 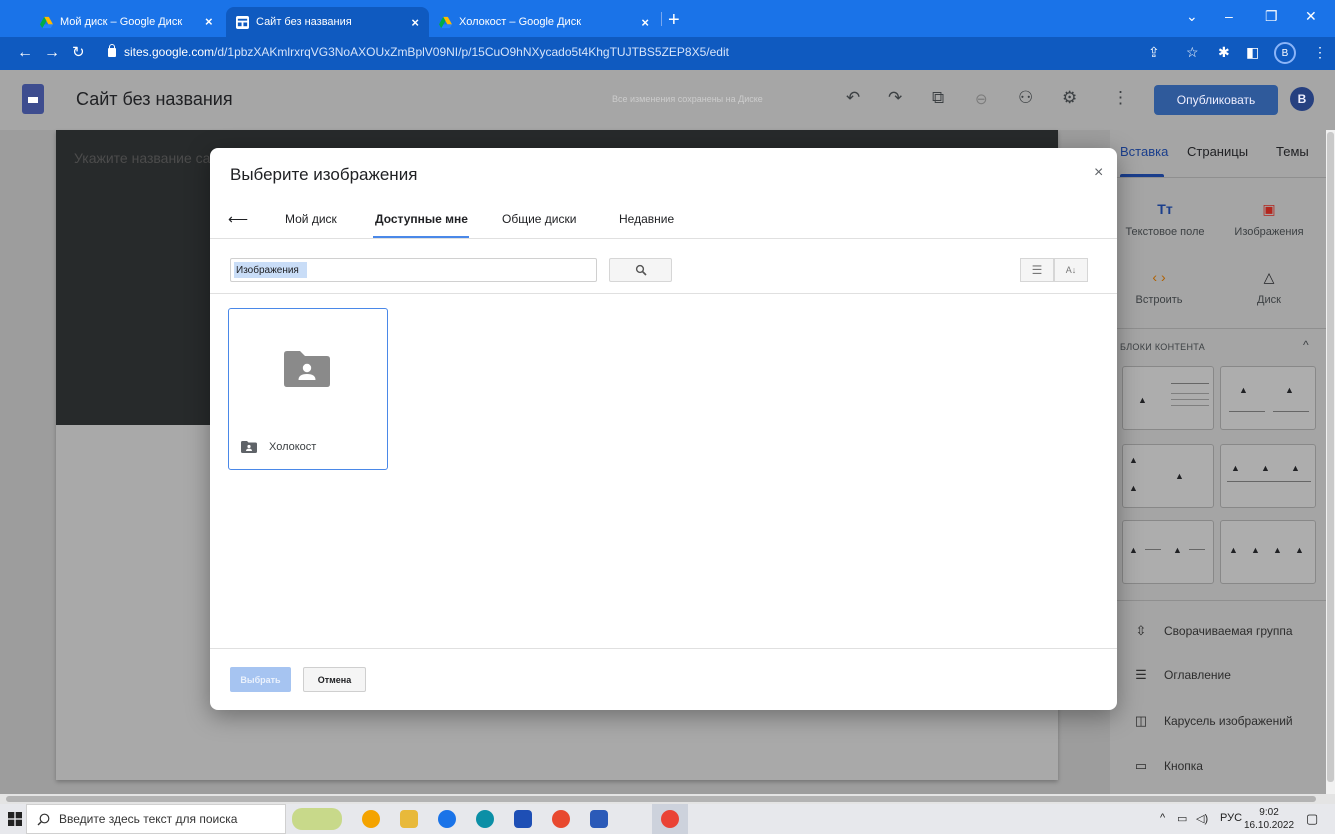 I want to click on browser-tab-my-drive: Мой диск – Google Диск, so click(x=128, y=22).